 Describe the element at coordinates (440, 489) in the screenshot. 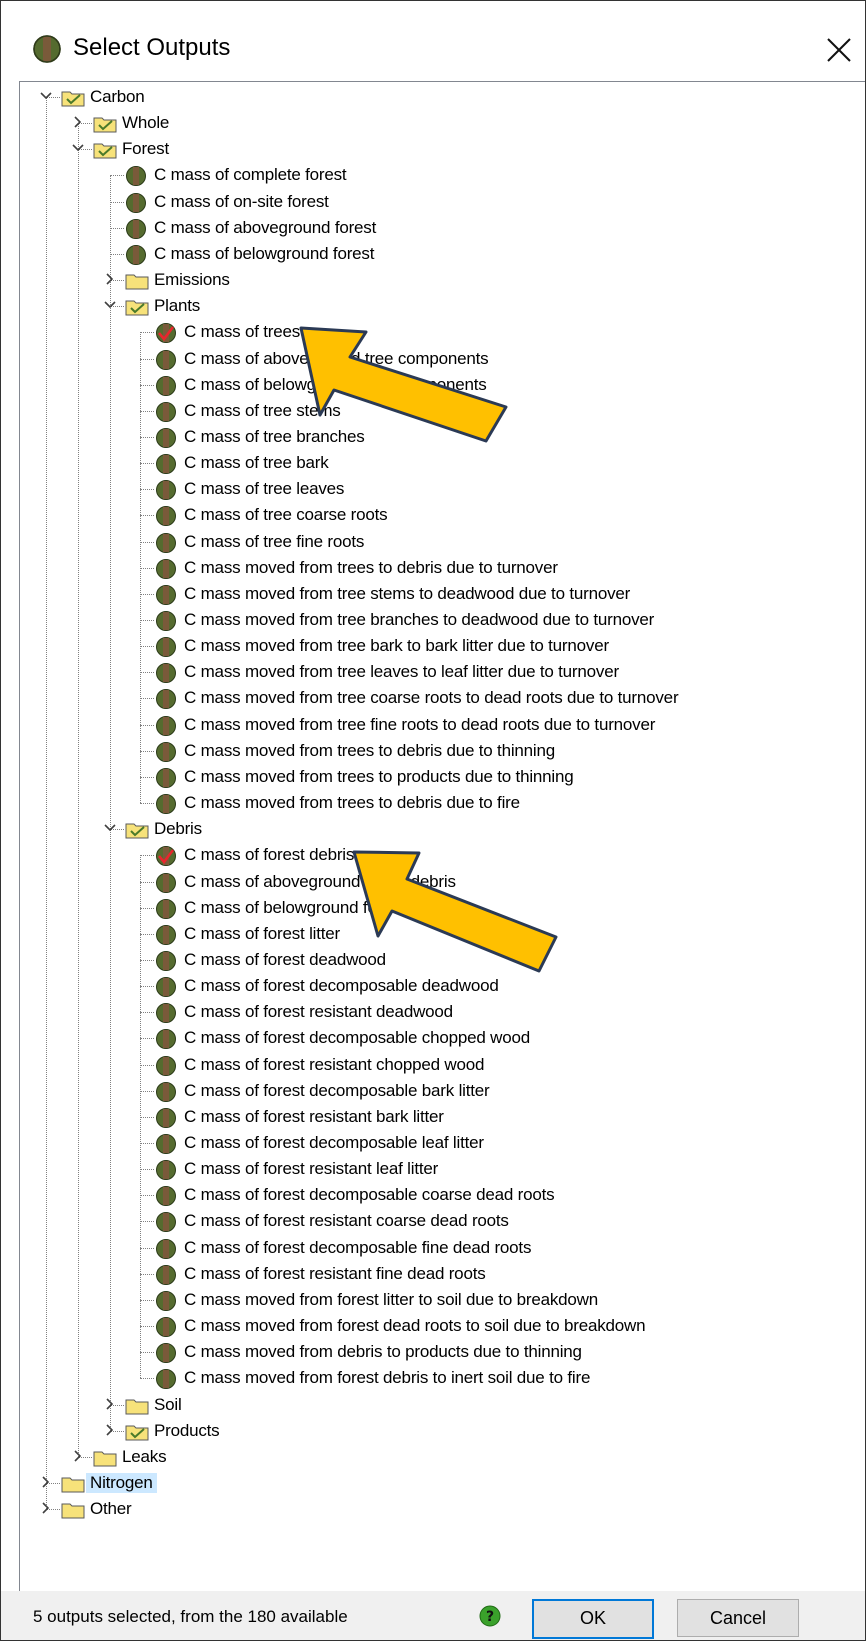

I see `tree-output-row: C mass of tree leaves` at that location.